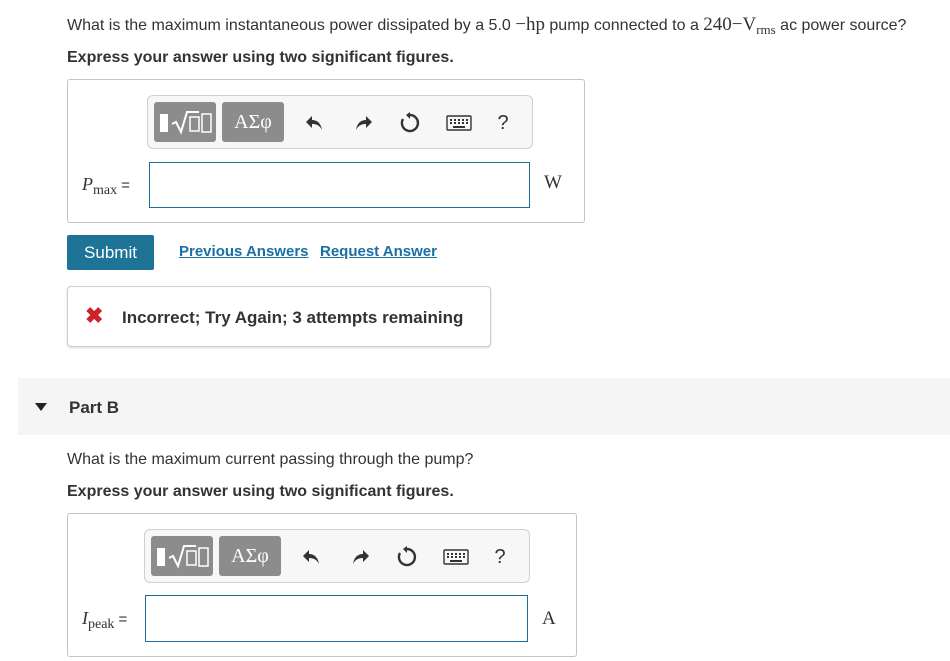  I want to click on equals-sign-b: =, so click(123, 619).